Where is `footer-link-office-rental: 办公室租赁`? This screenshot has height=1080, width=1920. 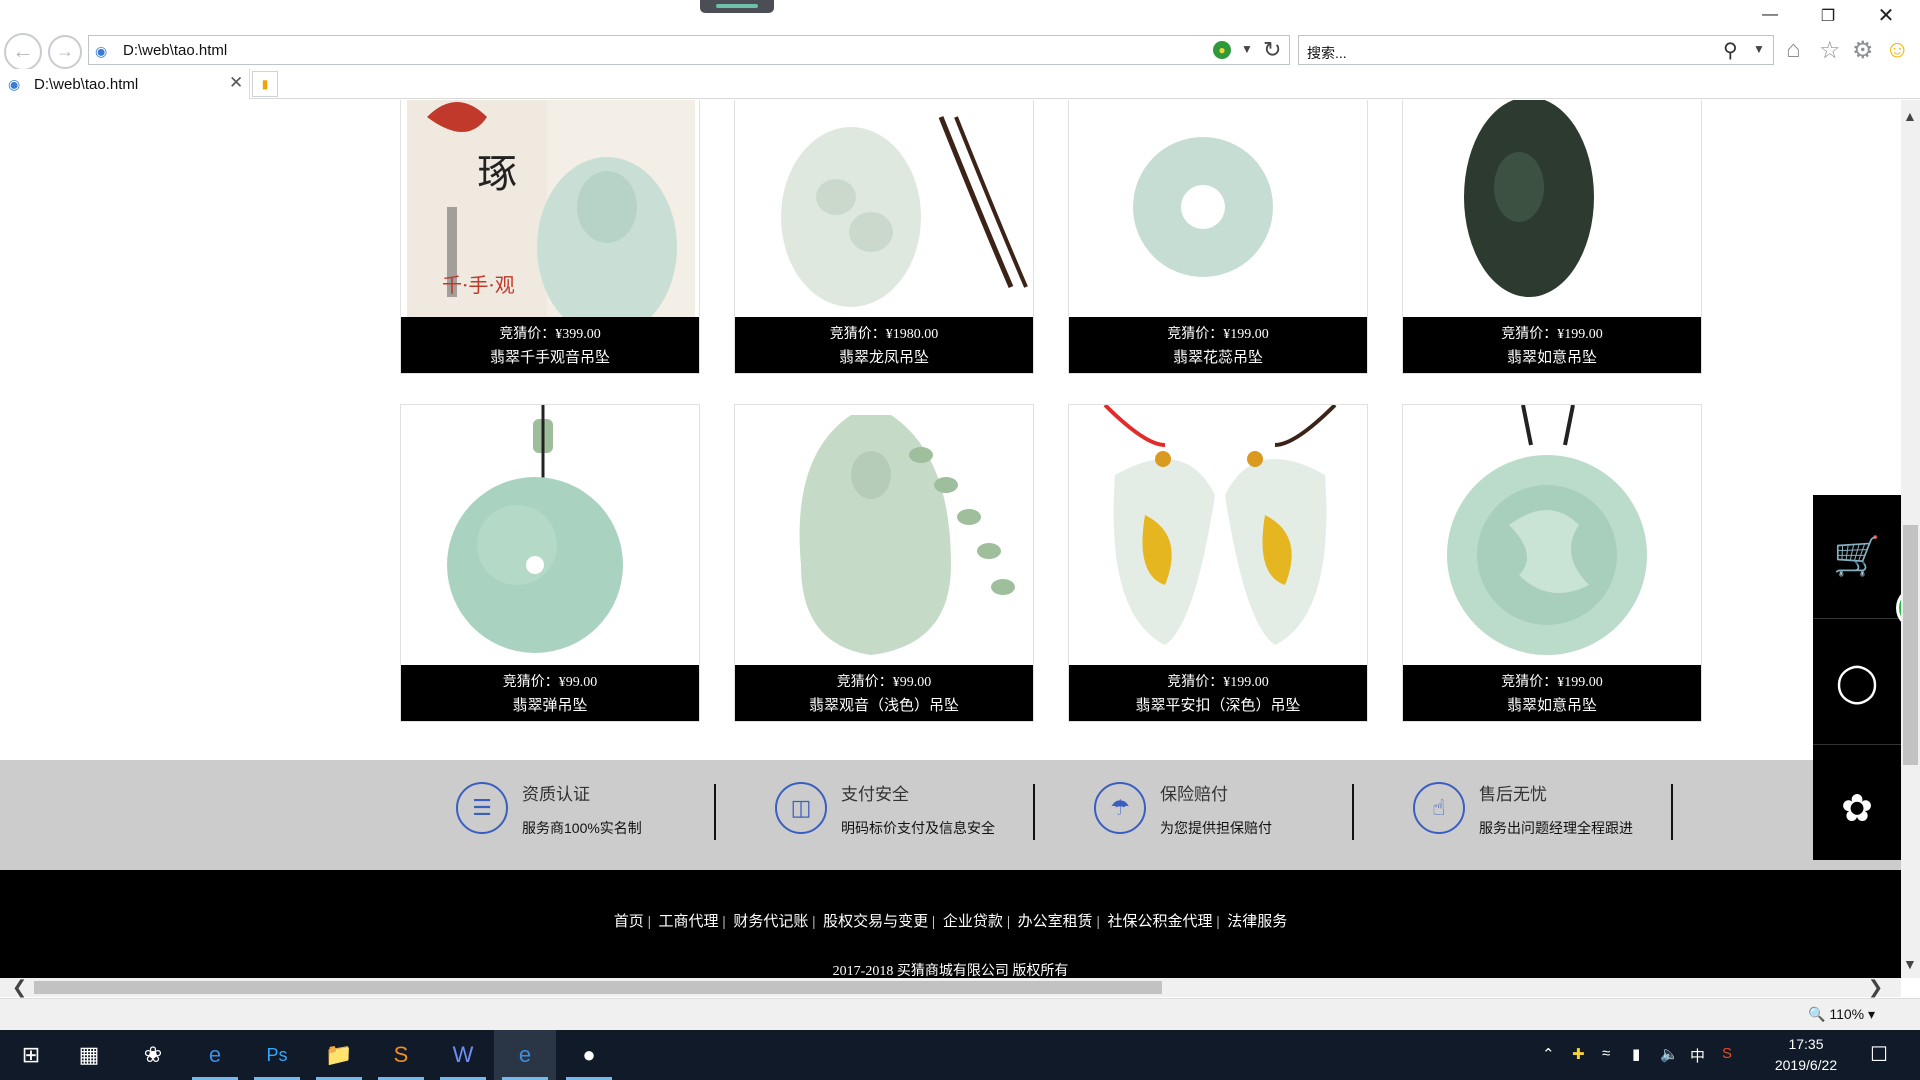
footer-link-office-rental: 办公室租赁 is located at coordinates (1055, 922).